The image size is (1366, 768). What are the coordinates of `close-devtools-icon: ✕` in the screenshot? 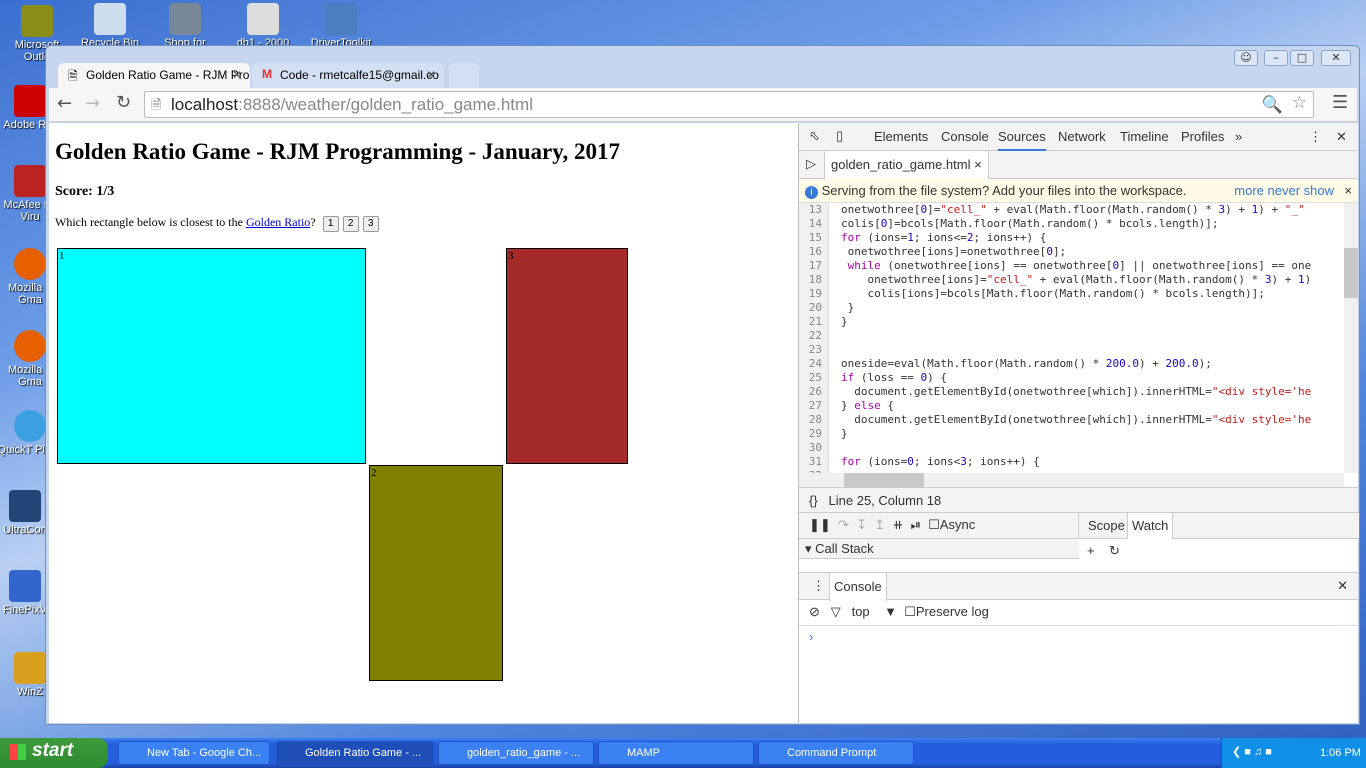 It's located at (1341, 137).